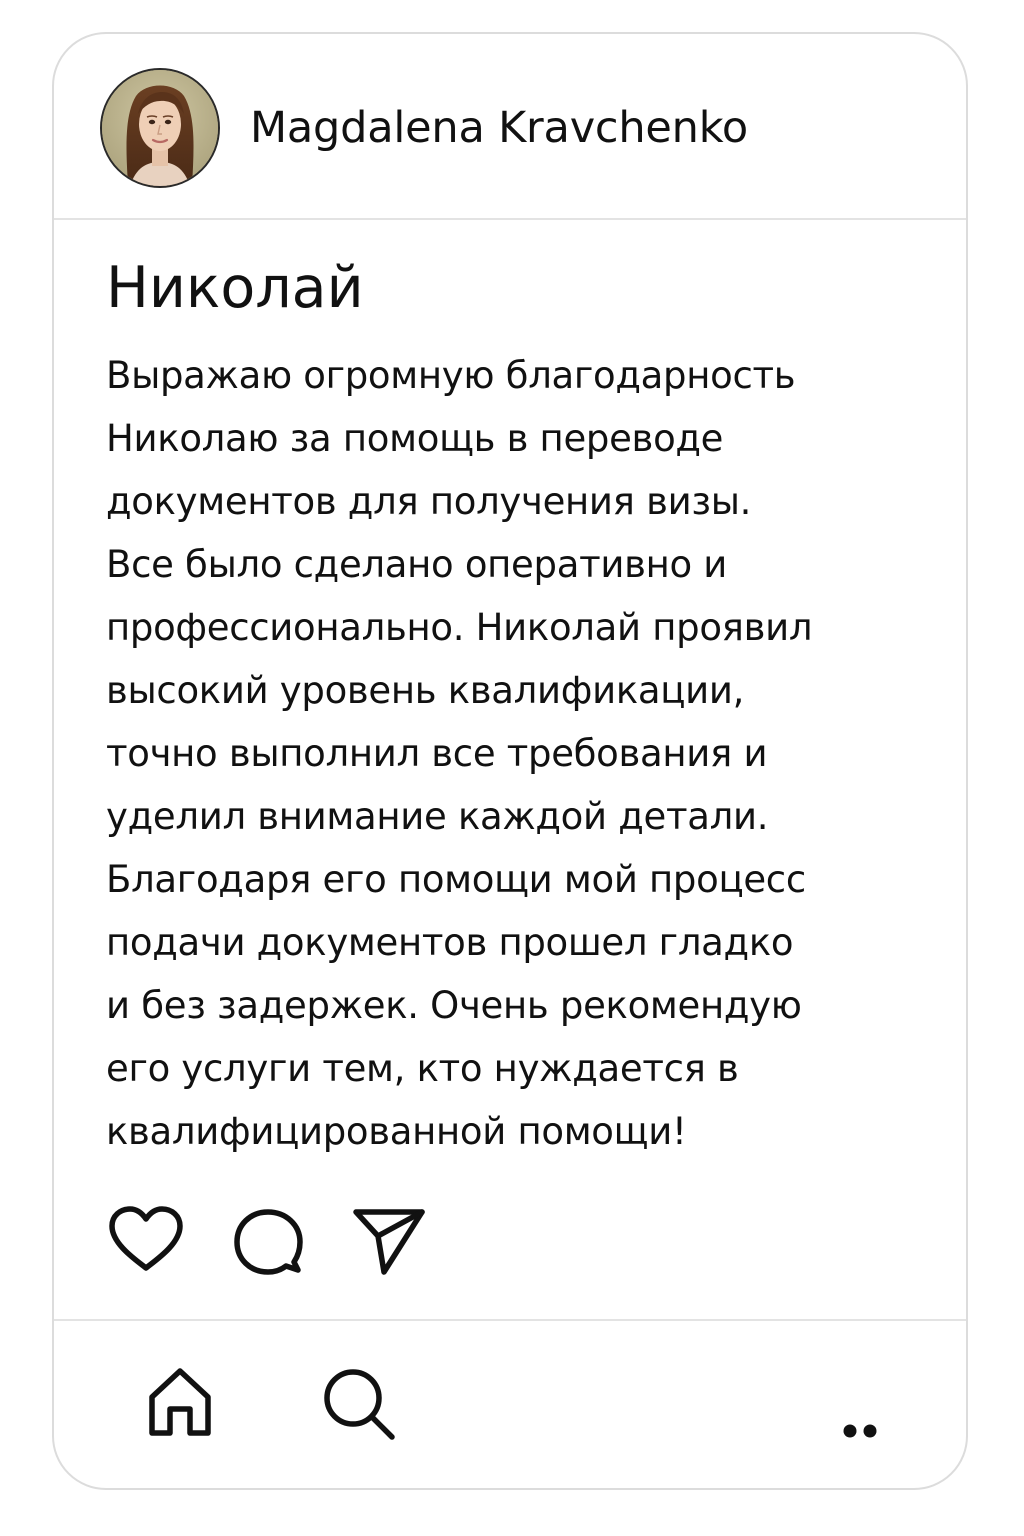 The height and width of the screenshot is (1536, 1024). Describe the element at coordinates (450, 942) in the screenshot. I see `post-body-line: подачи документов прошел гладко` at that location.